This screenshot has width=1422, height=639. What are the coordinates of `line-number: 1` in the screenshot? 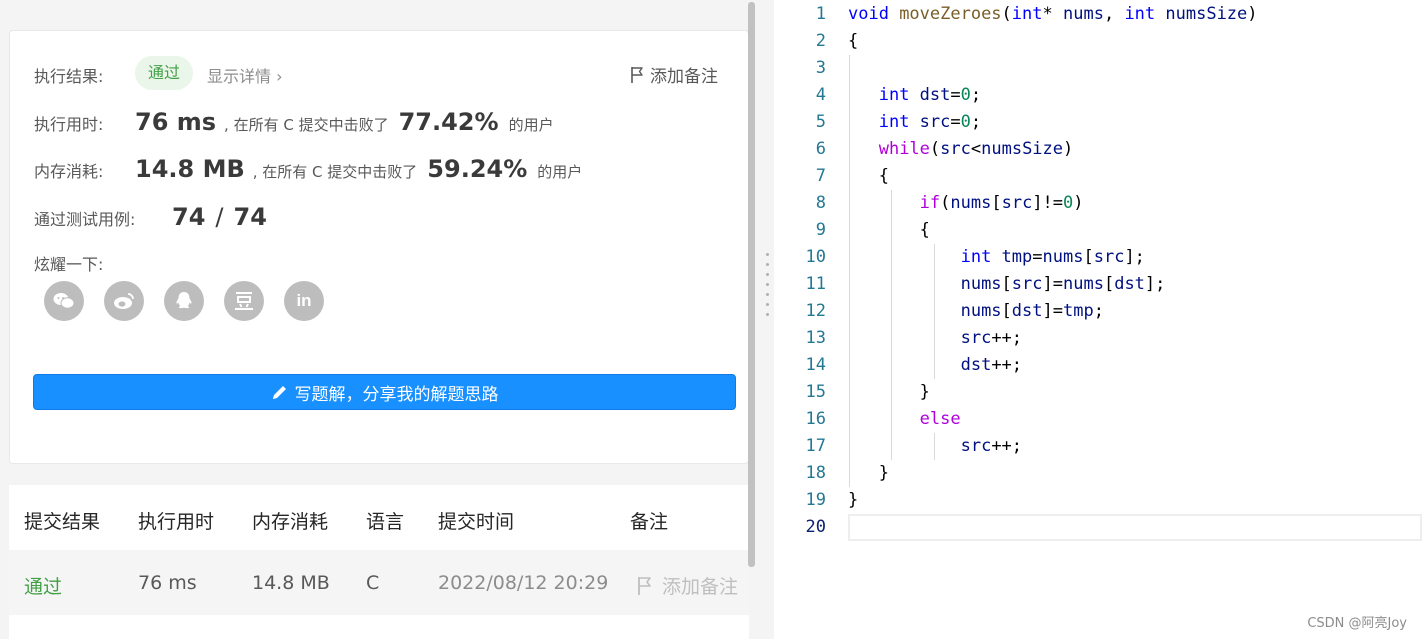 It's located at (820, 14).